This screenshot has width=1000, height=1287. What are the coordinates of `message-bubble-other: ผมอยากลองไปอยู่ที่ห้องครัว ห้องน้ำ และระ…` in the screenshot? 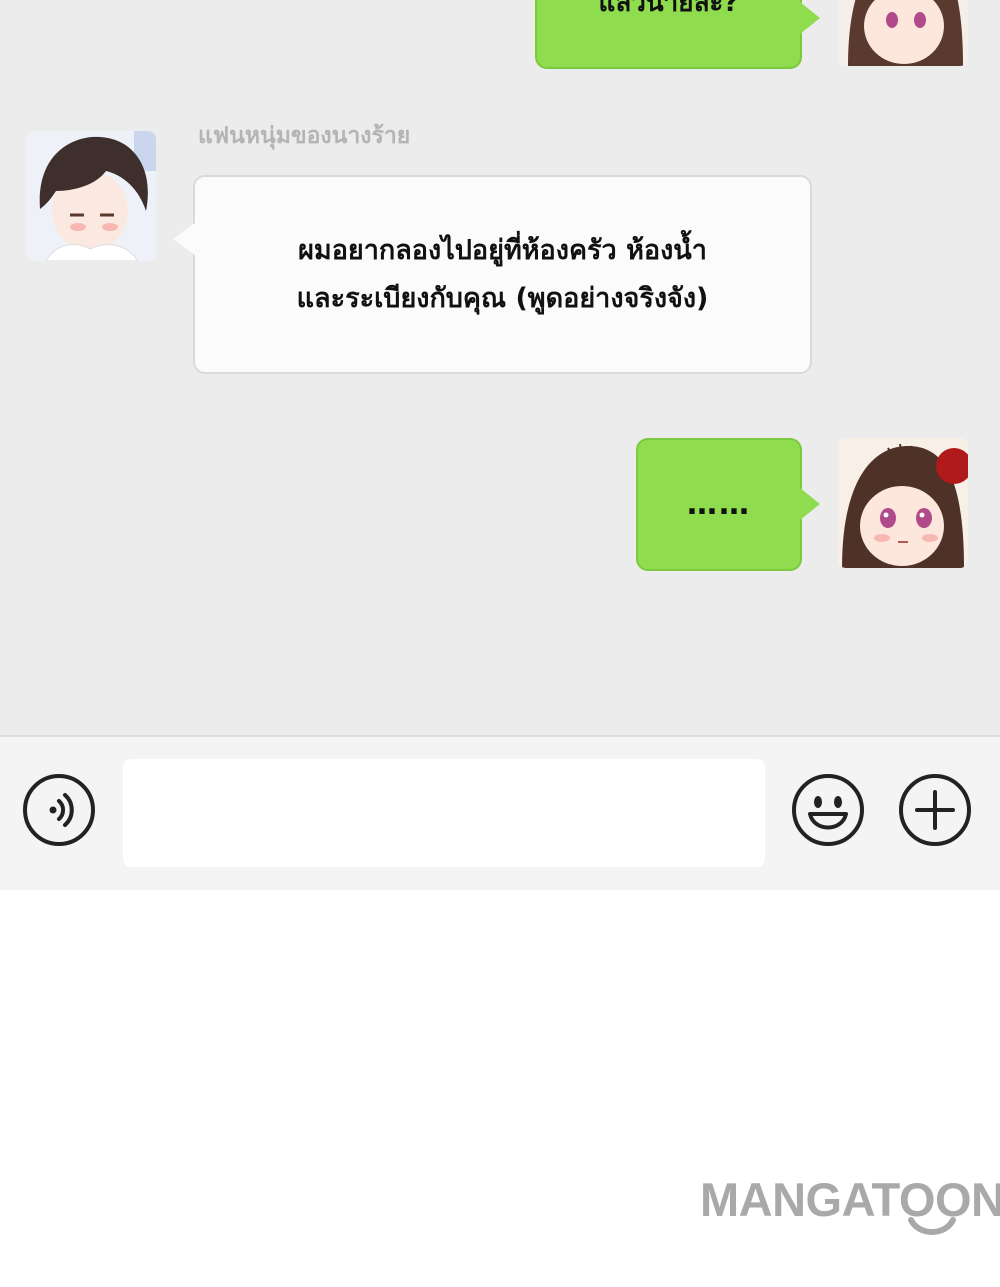 It's located at (492, 274).